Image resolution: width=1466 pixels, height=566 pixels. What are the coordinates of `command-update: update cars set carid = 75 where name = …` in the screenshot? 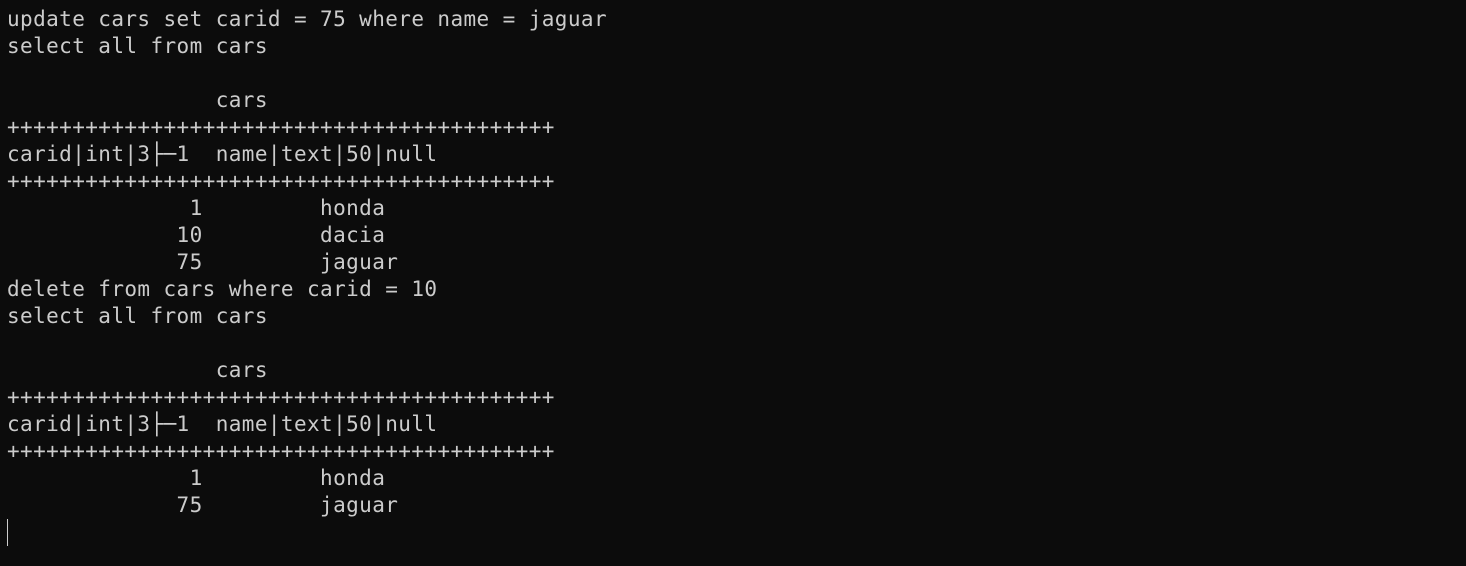 It's located at (307, 19).